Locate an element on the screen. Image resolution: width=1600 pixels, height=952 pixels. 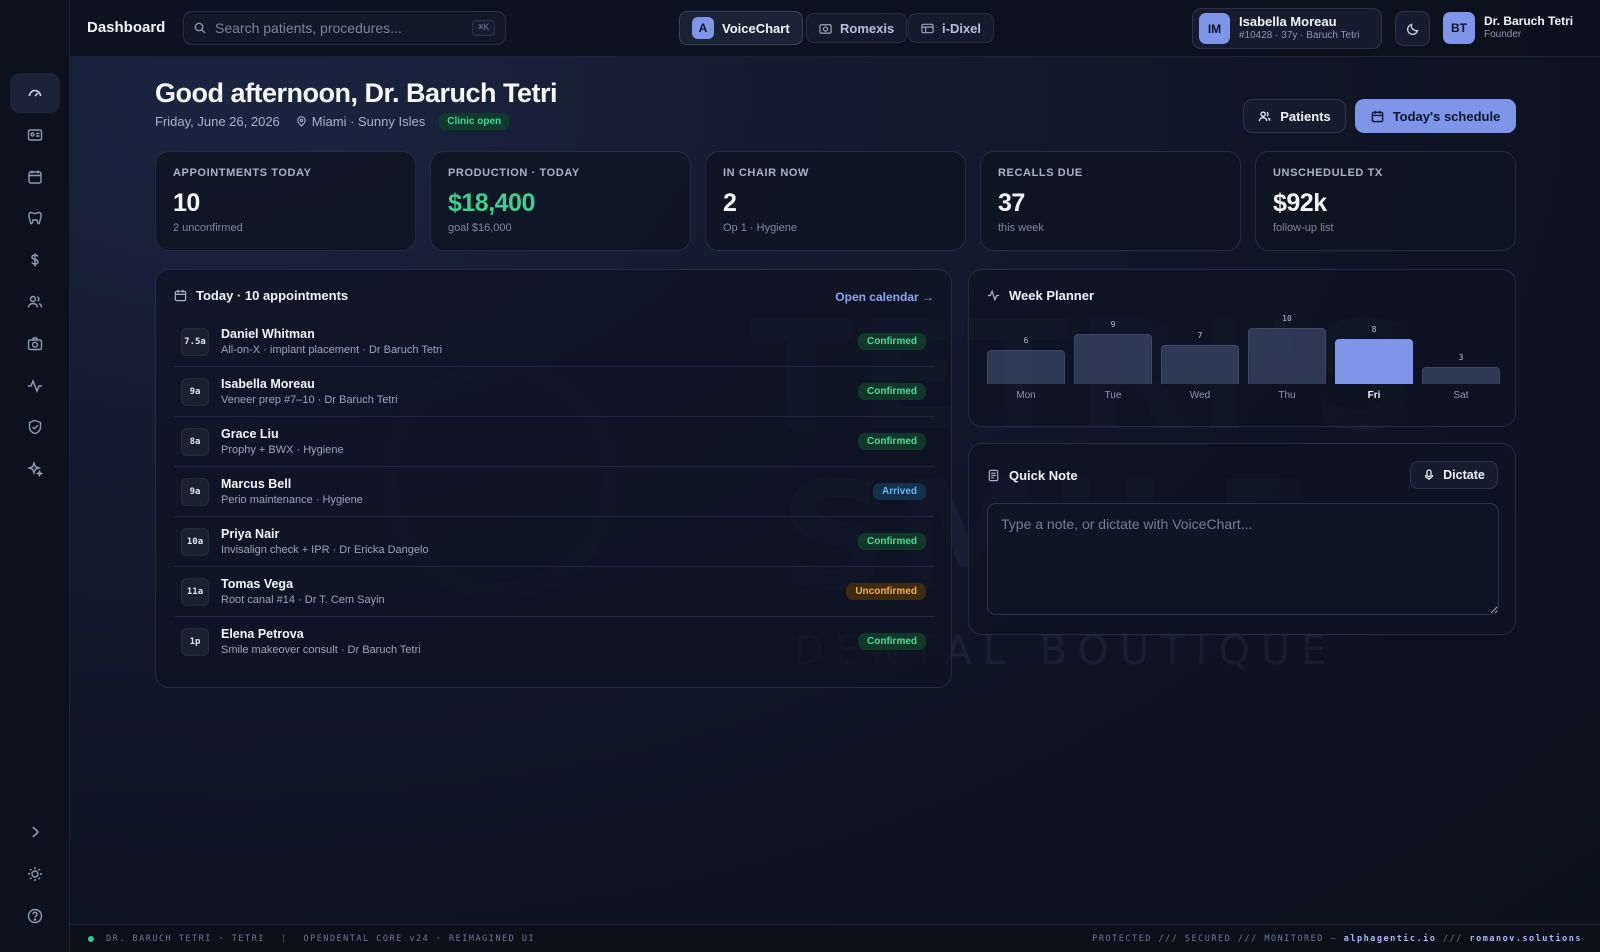
appointment-patient: Isabella Moreau is located at coordinates (268, 383).